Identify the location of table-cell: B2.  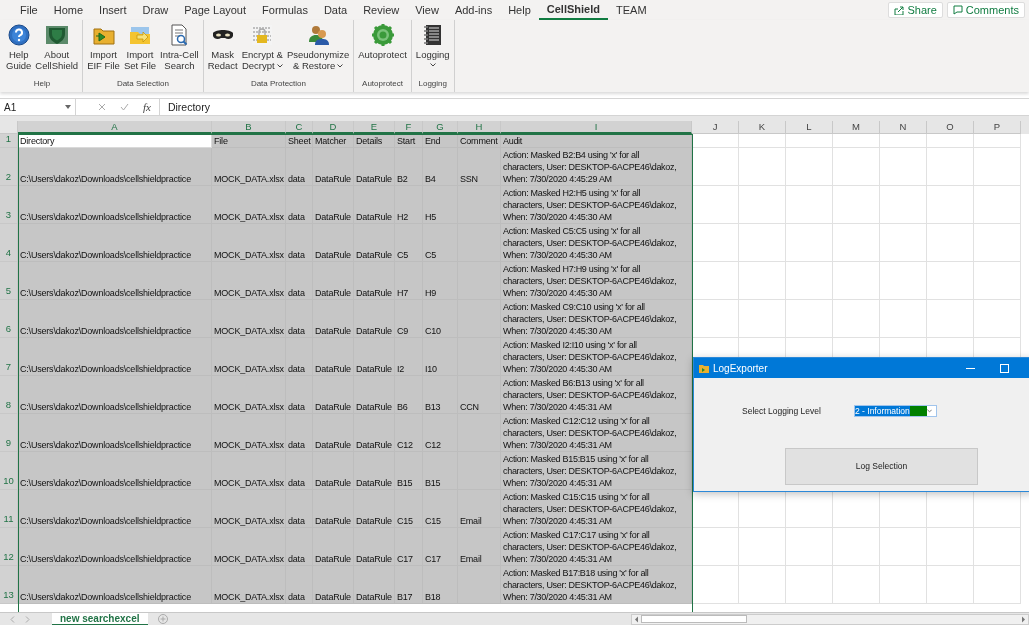
(409, 167).